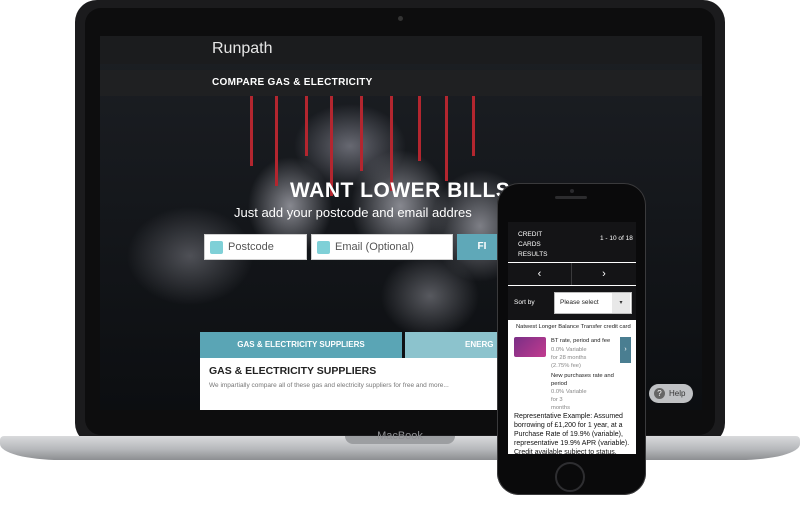 Image resolution: width=800 pixels, height=505 pixels. What do you see at coordinates (251, 247) in the screenshot?
I see `postcode-placeholder: Postcode` at bounding box center [251, 247].